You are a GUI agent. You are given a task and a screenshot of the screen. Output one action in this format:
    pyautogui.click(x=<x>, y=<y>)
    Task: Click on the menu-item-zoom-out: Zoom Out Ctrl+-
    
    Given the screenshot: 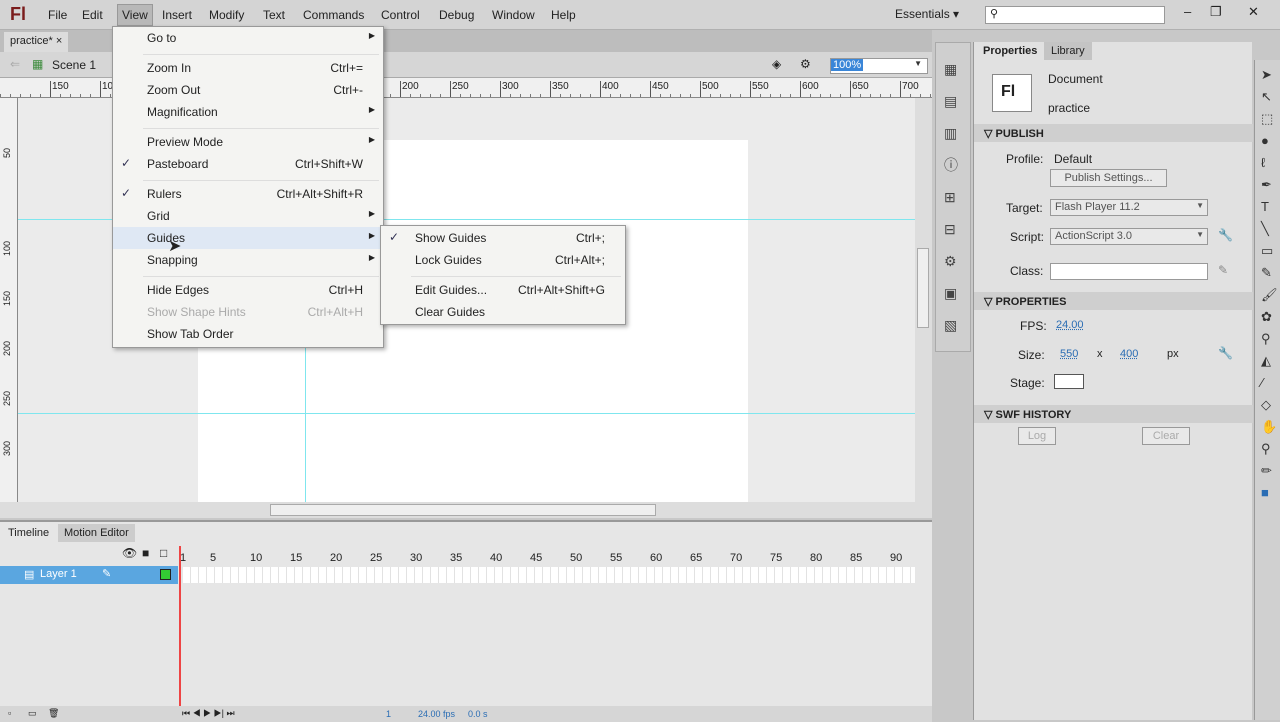 What is the action you would take?
    pyautogui.click(x=248, y=90)
    